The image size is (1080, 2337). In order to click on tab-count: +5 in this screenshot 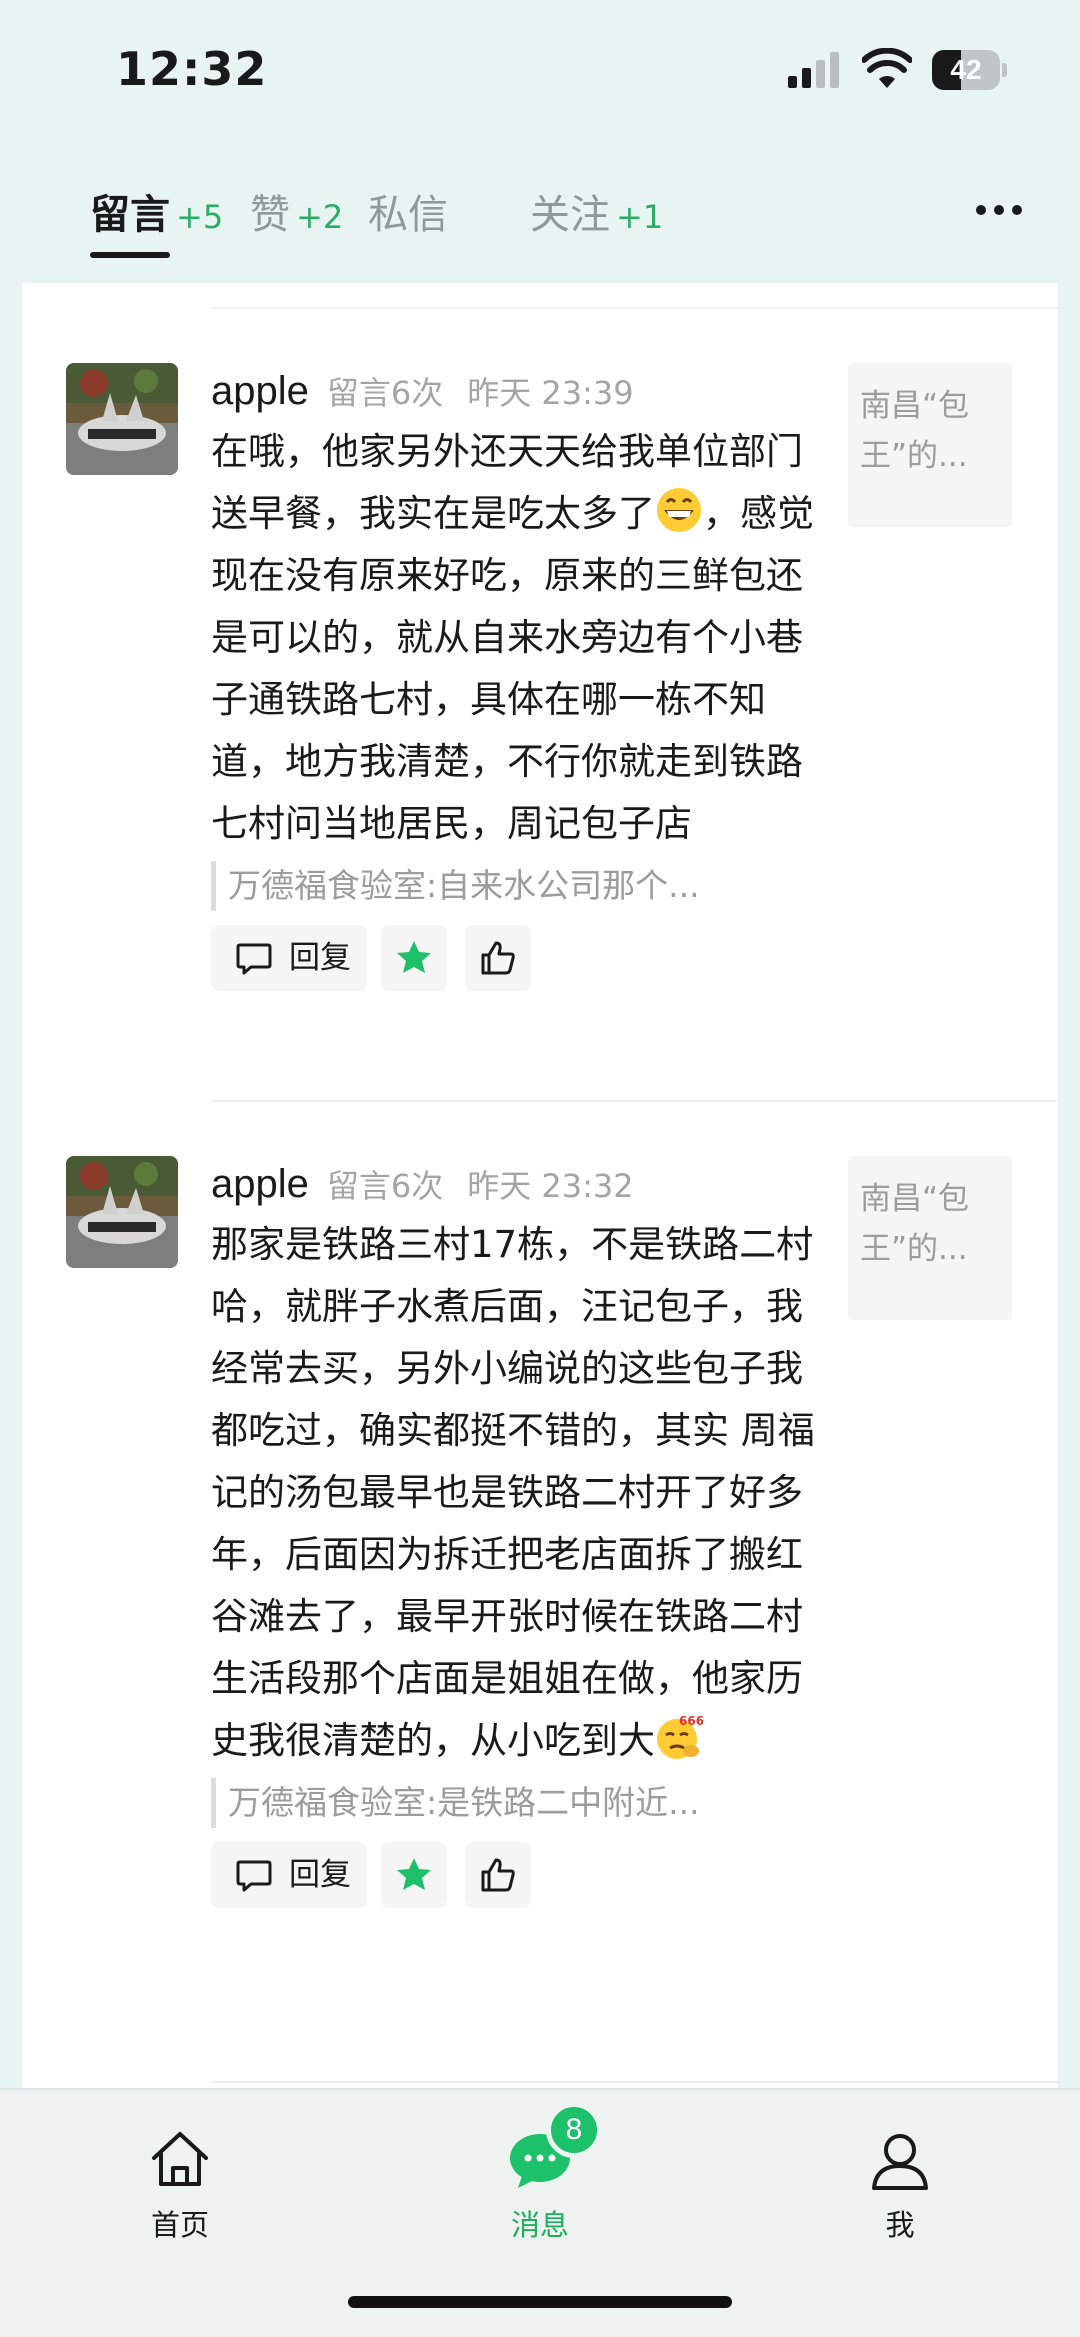, I will do `click(200, 217)`.